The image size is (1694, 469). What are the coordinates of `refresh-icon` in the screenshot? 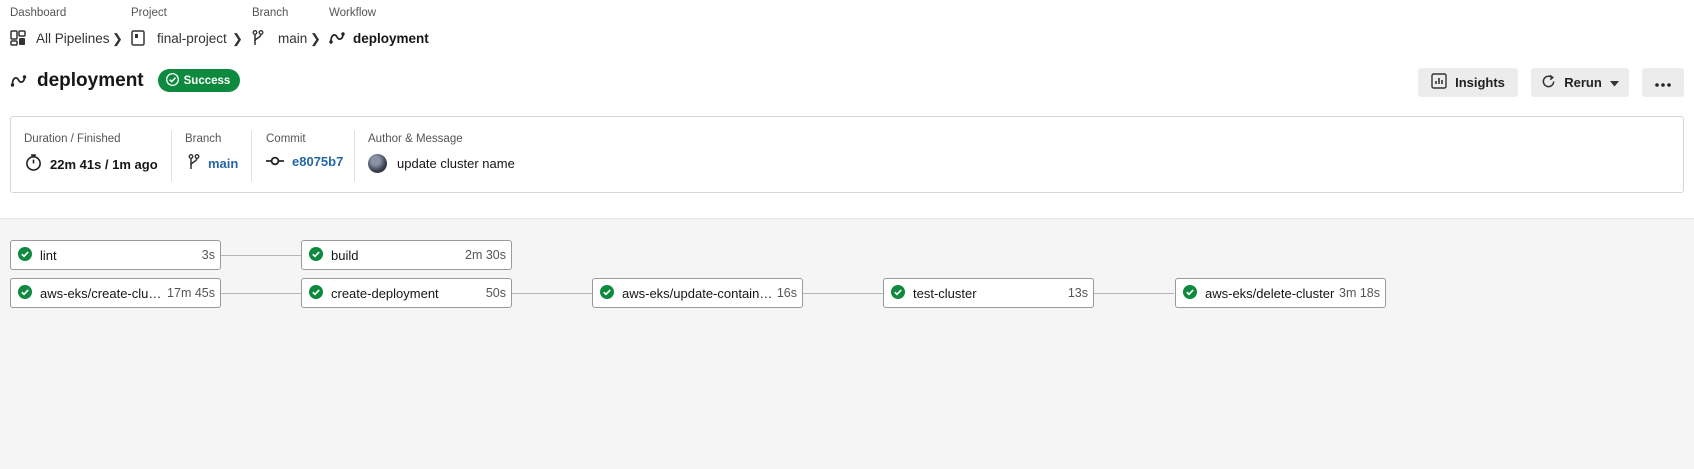 It's located at (1548, 83).